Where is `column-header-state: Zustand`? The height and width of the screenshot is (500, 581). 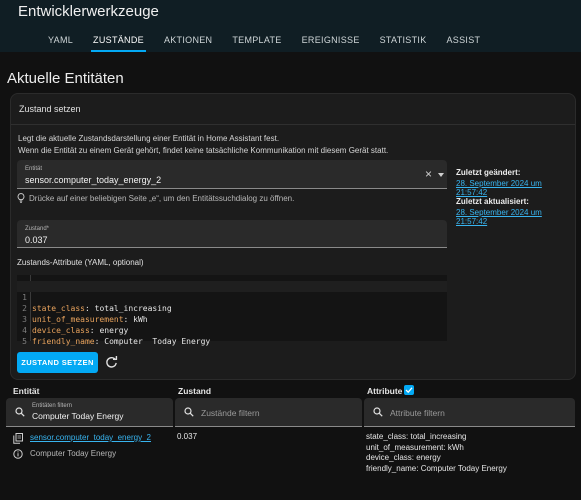 column-header-state: Zustand is located at coordinates (194, 391).